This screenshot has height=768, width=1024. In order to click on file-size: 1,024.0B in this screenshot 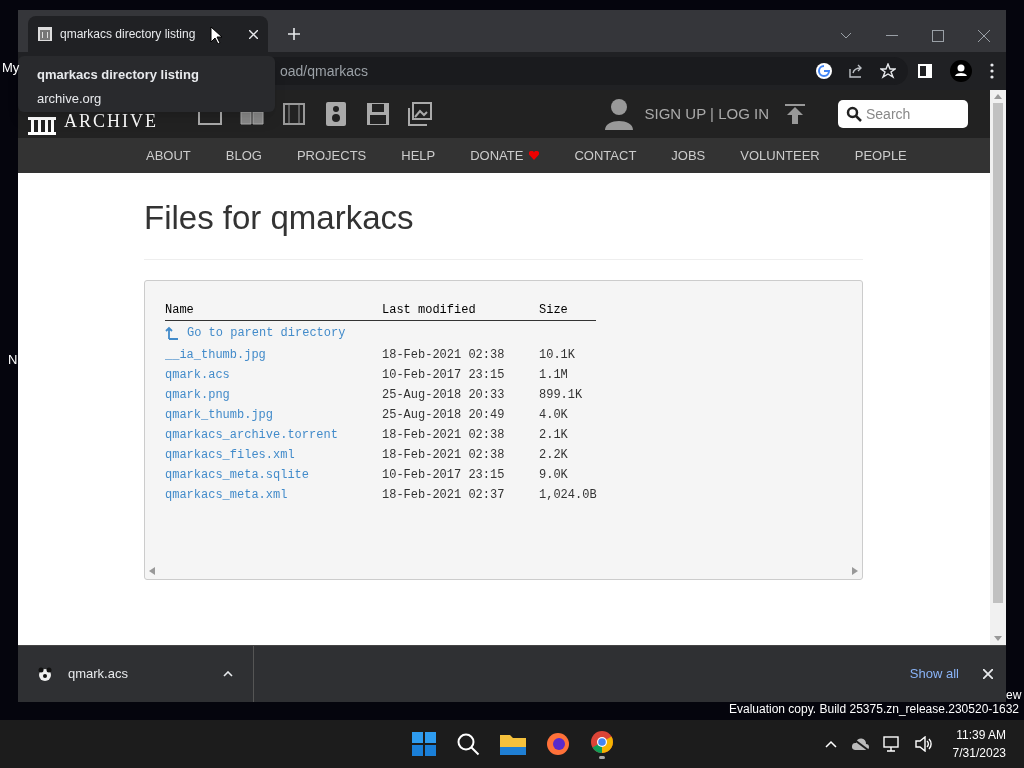, I will do `click(568, 495)`.